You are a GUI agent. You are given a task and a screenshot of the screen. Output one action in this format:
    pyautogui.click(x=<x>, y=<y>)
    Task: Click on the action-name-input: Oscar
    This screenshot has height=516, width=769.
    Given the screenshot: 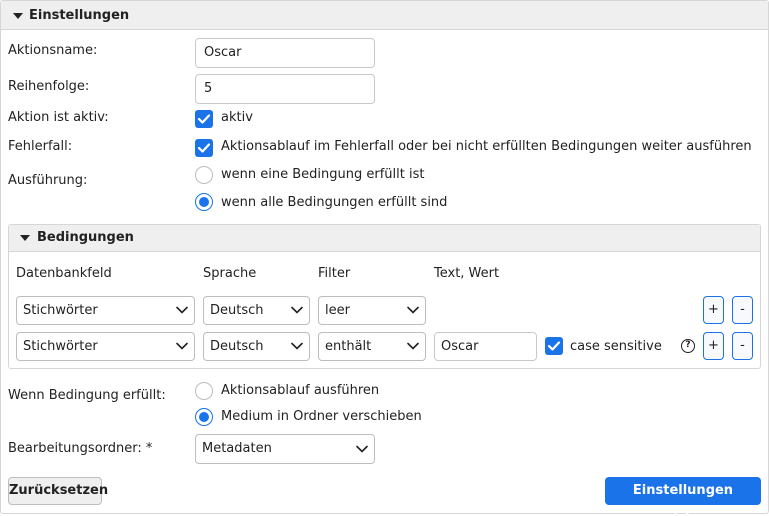 What is the action you would take?
    pyautogui.click(x=285, y=53)
    